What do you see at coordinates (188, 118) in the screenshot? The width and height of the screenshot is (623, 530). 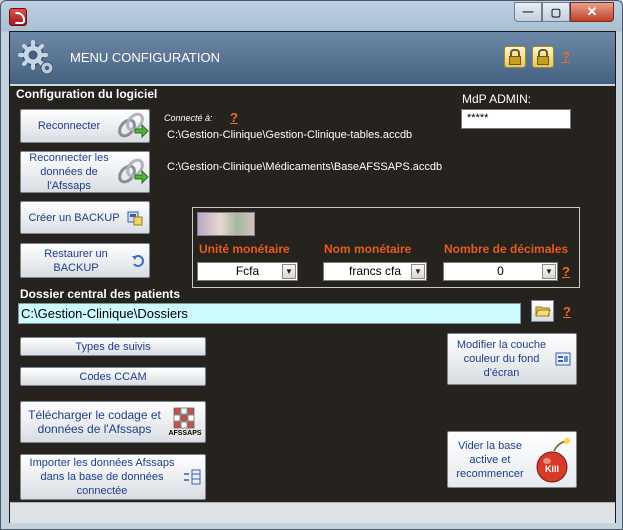 I see `connected-label: Connecté à:` at bounding box center [188, 118].